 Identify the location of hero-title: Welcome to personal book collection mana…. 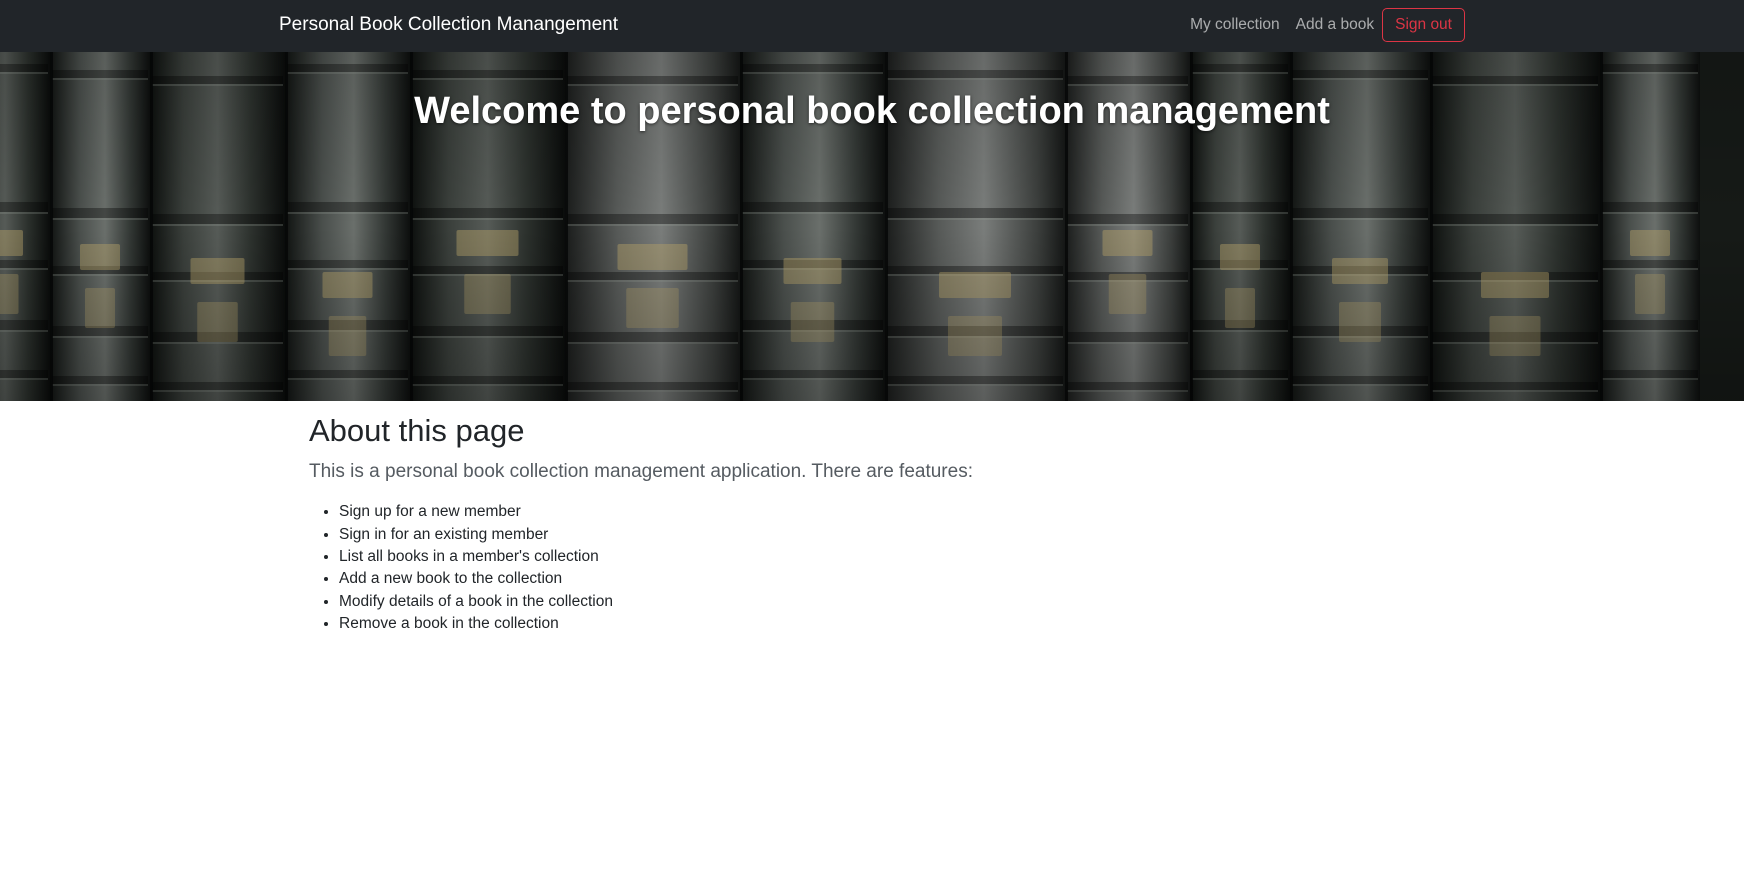
(872, 111).